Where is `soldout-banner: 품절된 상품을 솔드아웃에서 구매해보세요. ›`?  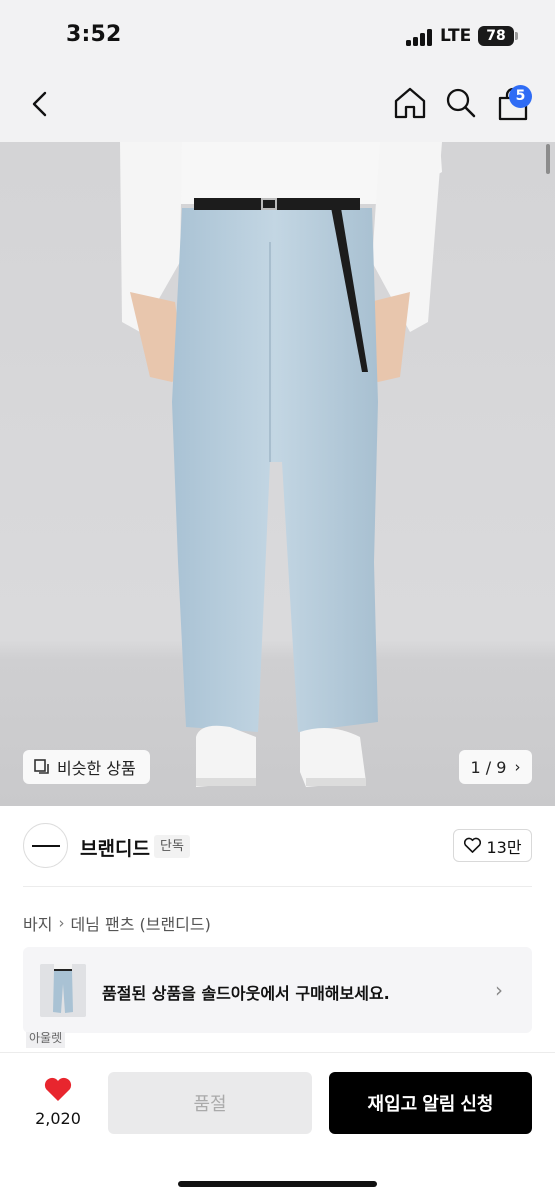 soldout-banner: 품절된 상품을 솔드아웃에서 구매해보세요. › is located at coordinates (277, 990).